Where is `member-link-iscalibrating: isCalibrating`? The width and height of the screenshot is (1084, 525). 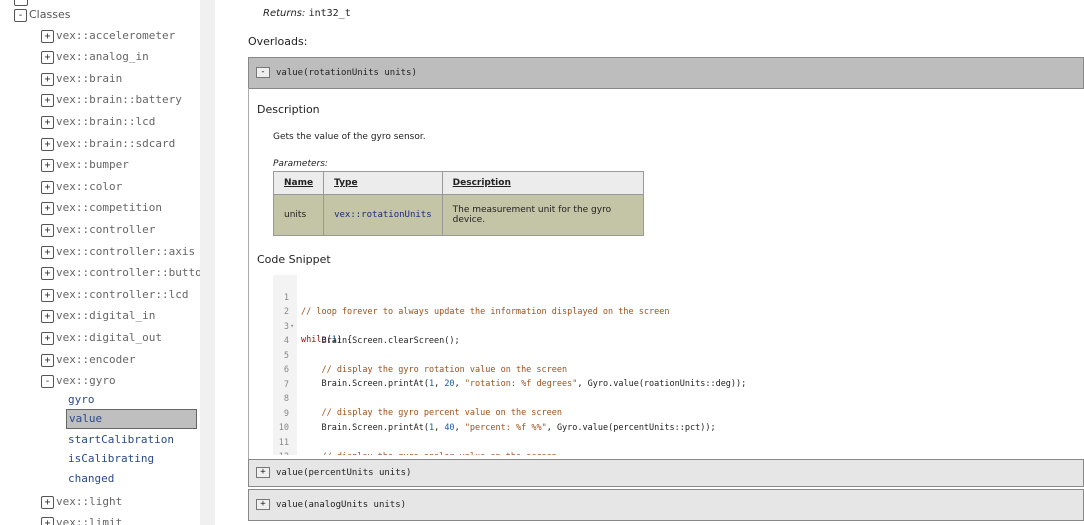
member-link-iscalibrating: isCalibrating is located at coordinates (111, 459).